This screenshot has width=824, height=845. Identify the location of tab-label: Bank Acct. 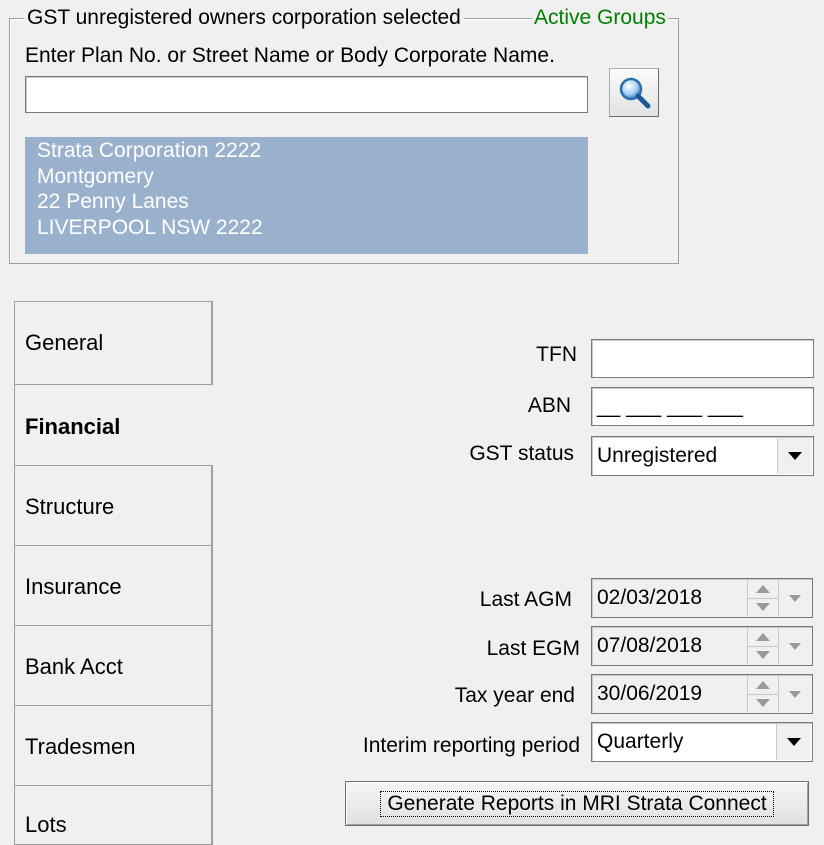
(74, 666).